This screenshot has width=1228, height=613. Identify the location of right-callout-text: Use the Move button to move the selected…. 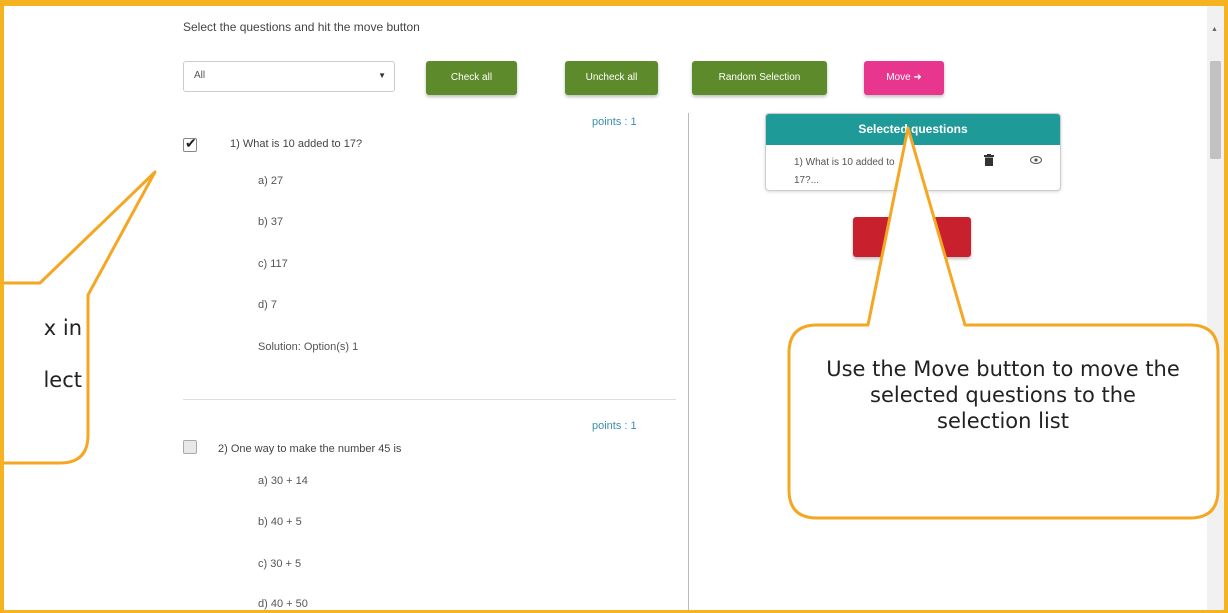
(1003, 395).